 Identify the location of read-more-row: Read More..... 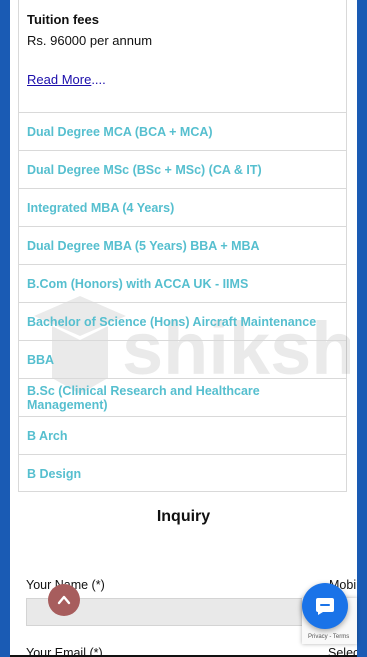
(182, 79).